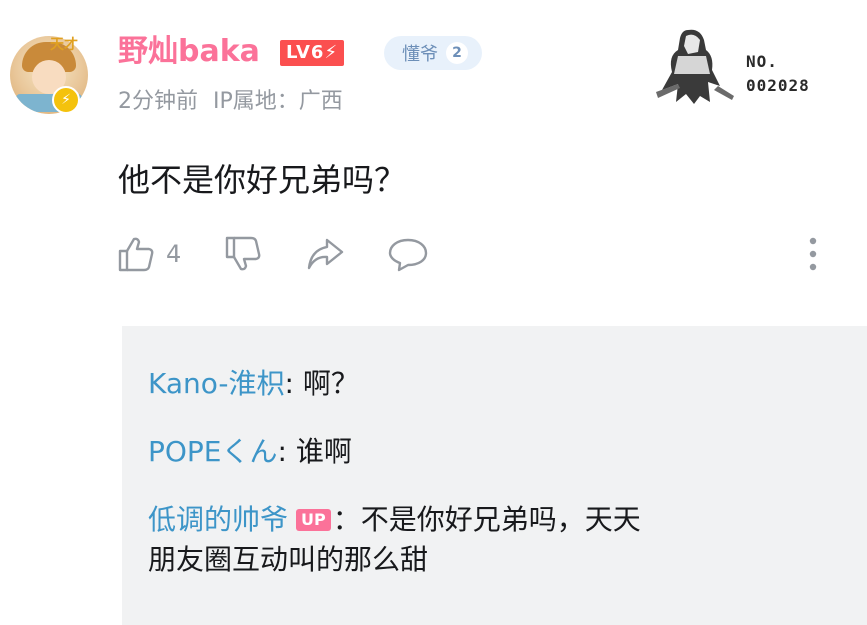 The height and width of the screenshot is (625, 867). I want to click on reply-content-continued: 朋友圈互动叫的那么甜, so click(288, 559).